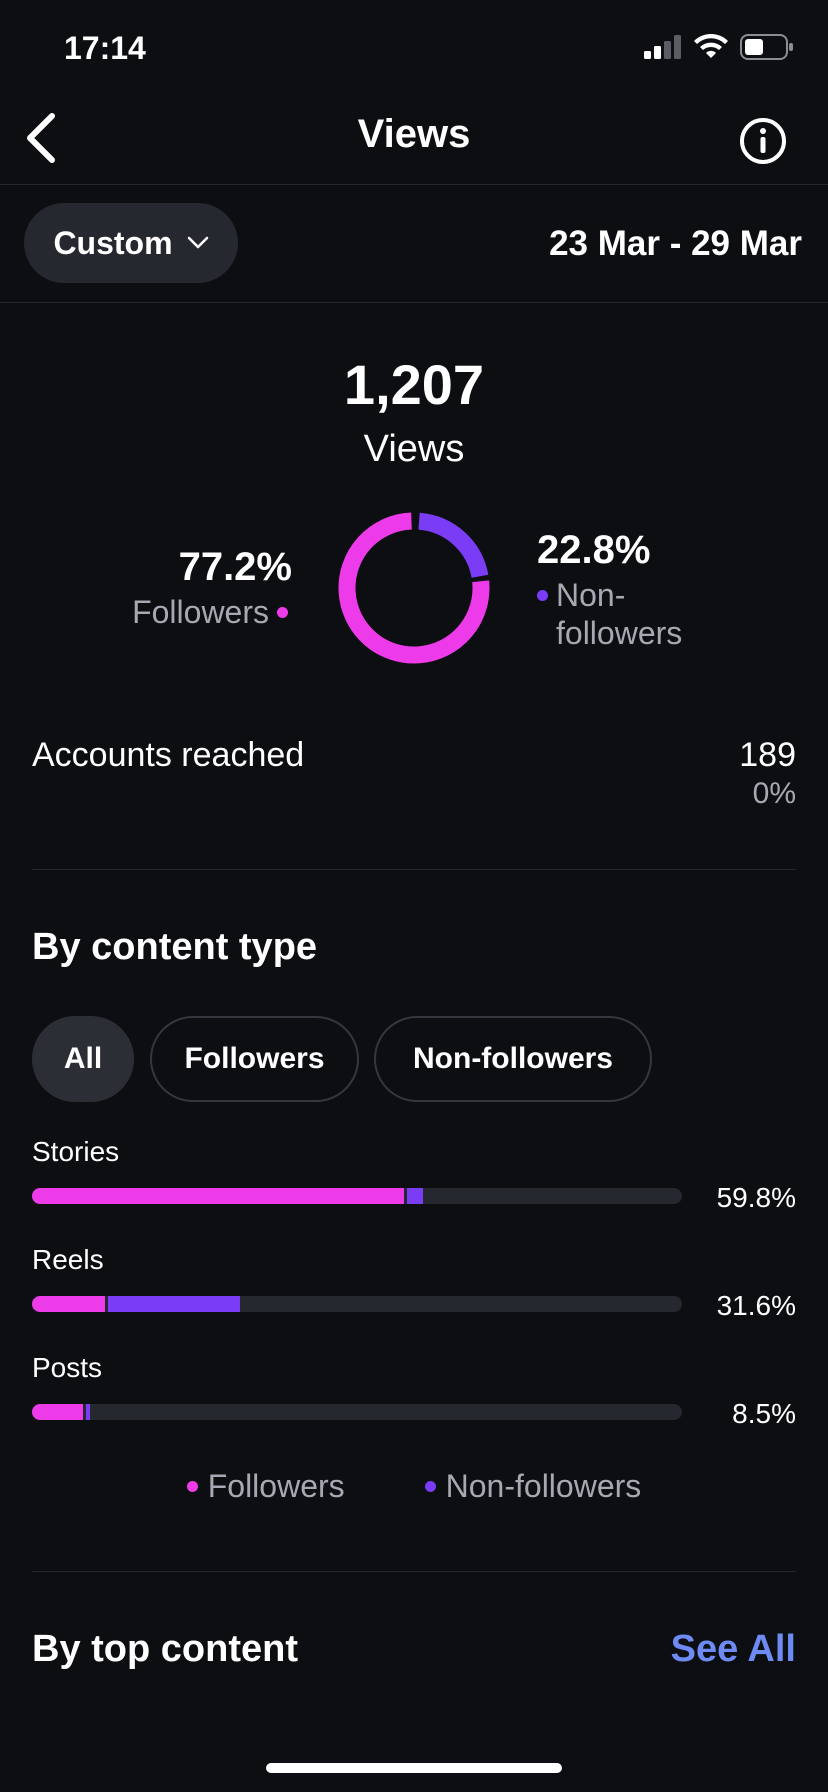  I want to click on date-range-text: 23 Mar - 29 Mar, so click(675, 243).